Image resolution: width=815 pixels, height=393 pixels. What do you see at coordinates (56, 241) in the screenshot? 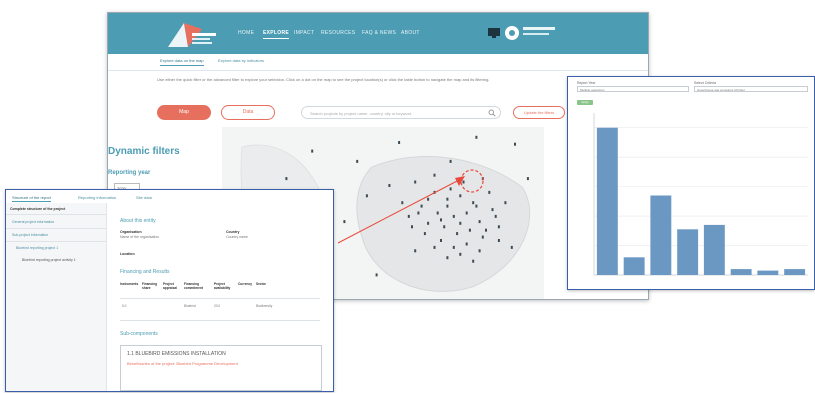
I see `tree-divider` at bounding box center [56, 241].